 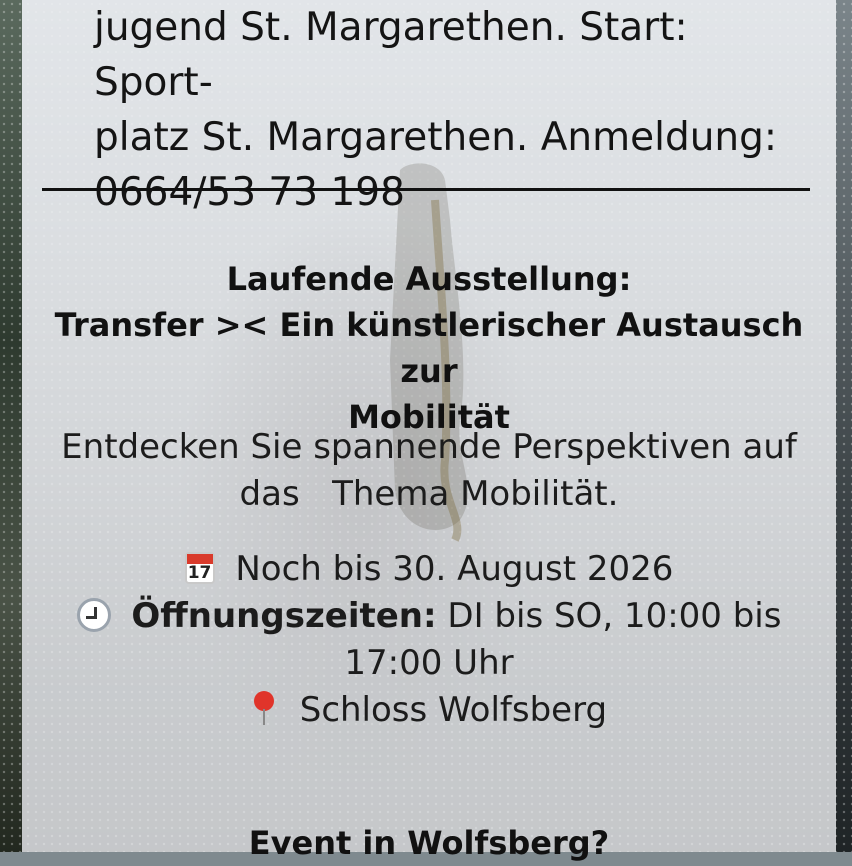 I want to click on hours-line: Öffnungszeiten: DI bis SO, 10:00 bis, so click(x=429, y=616).